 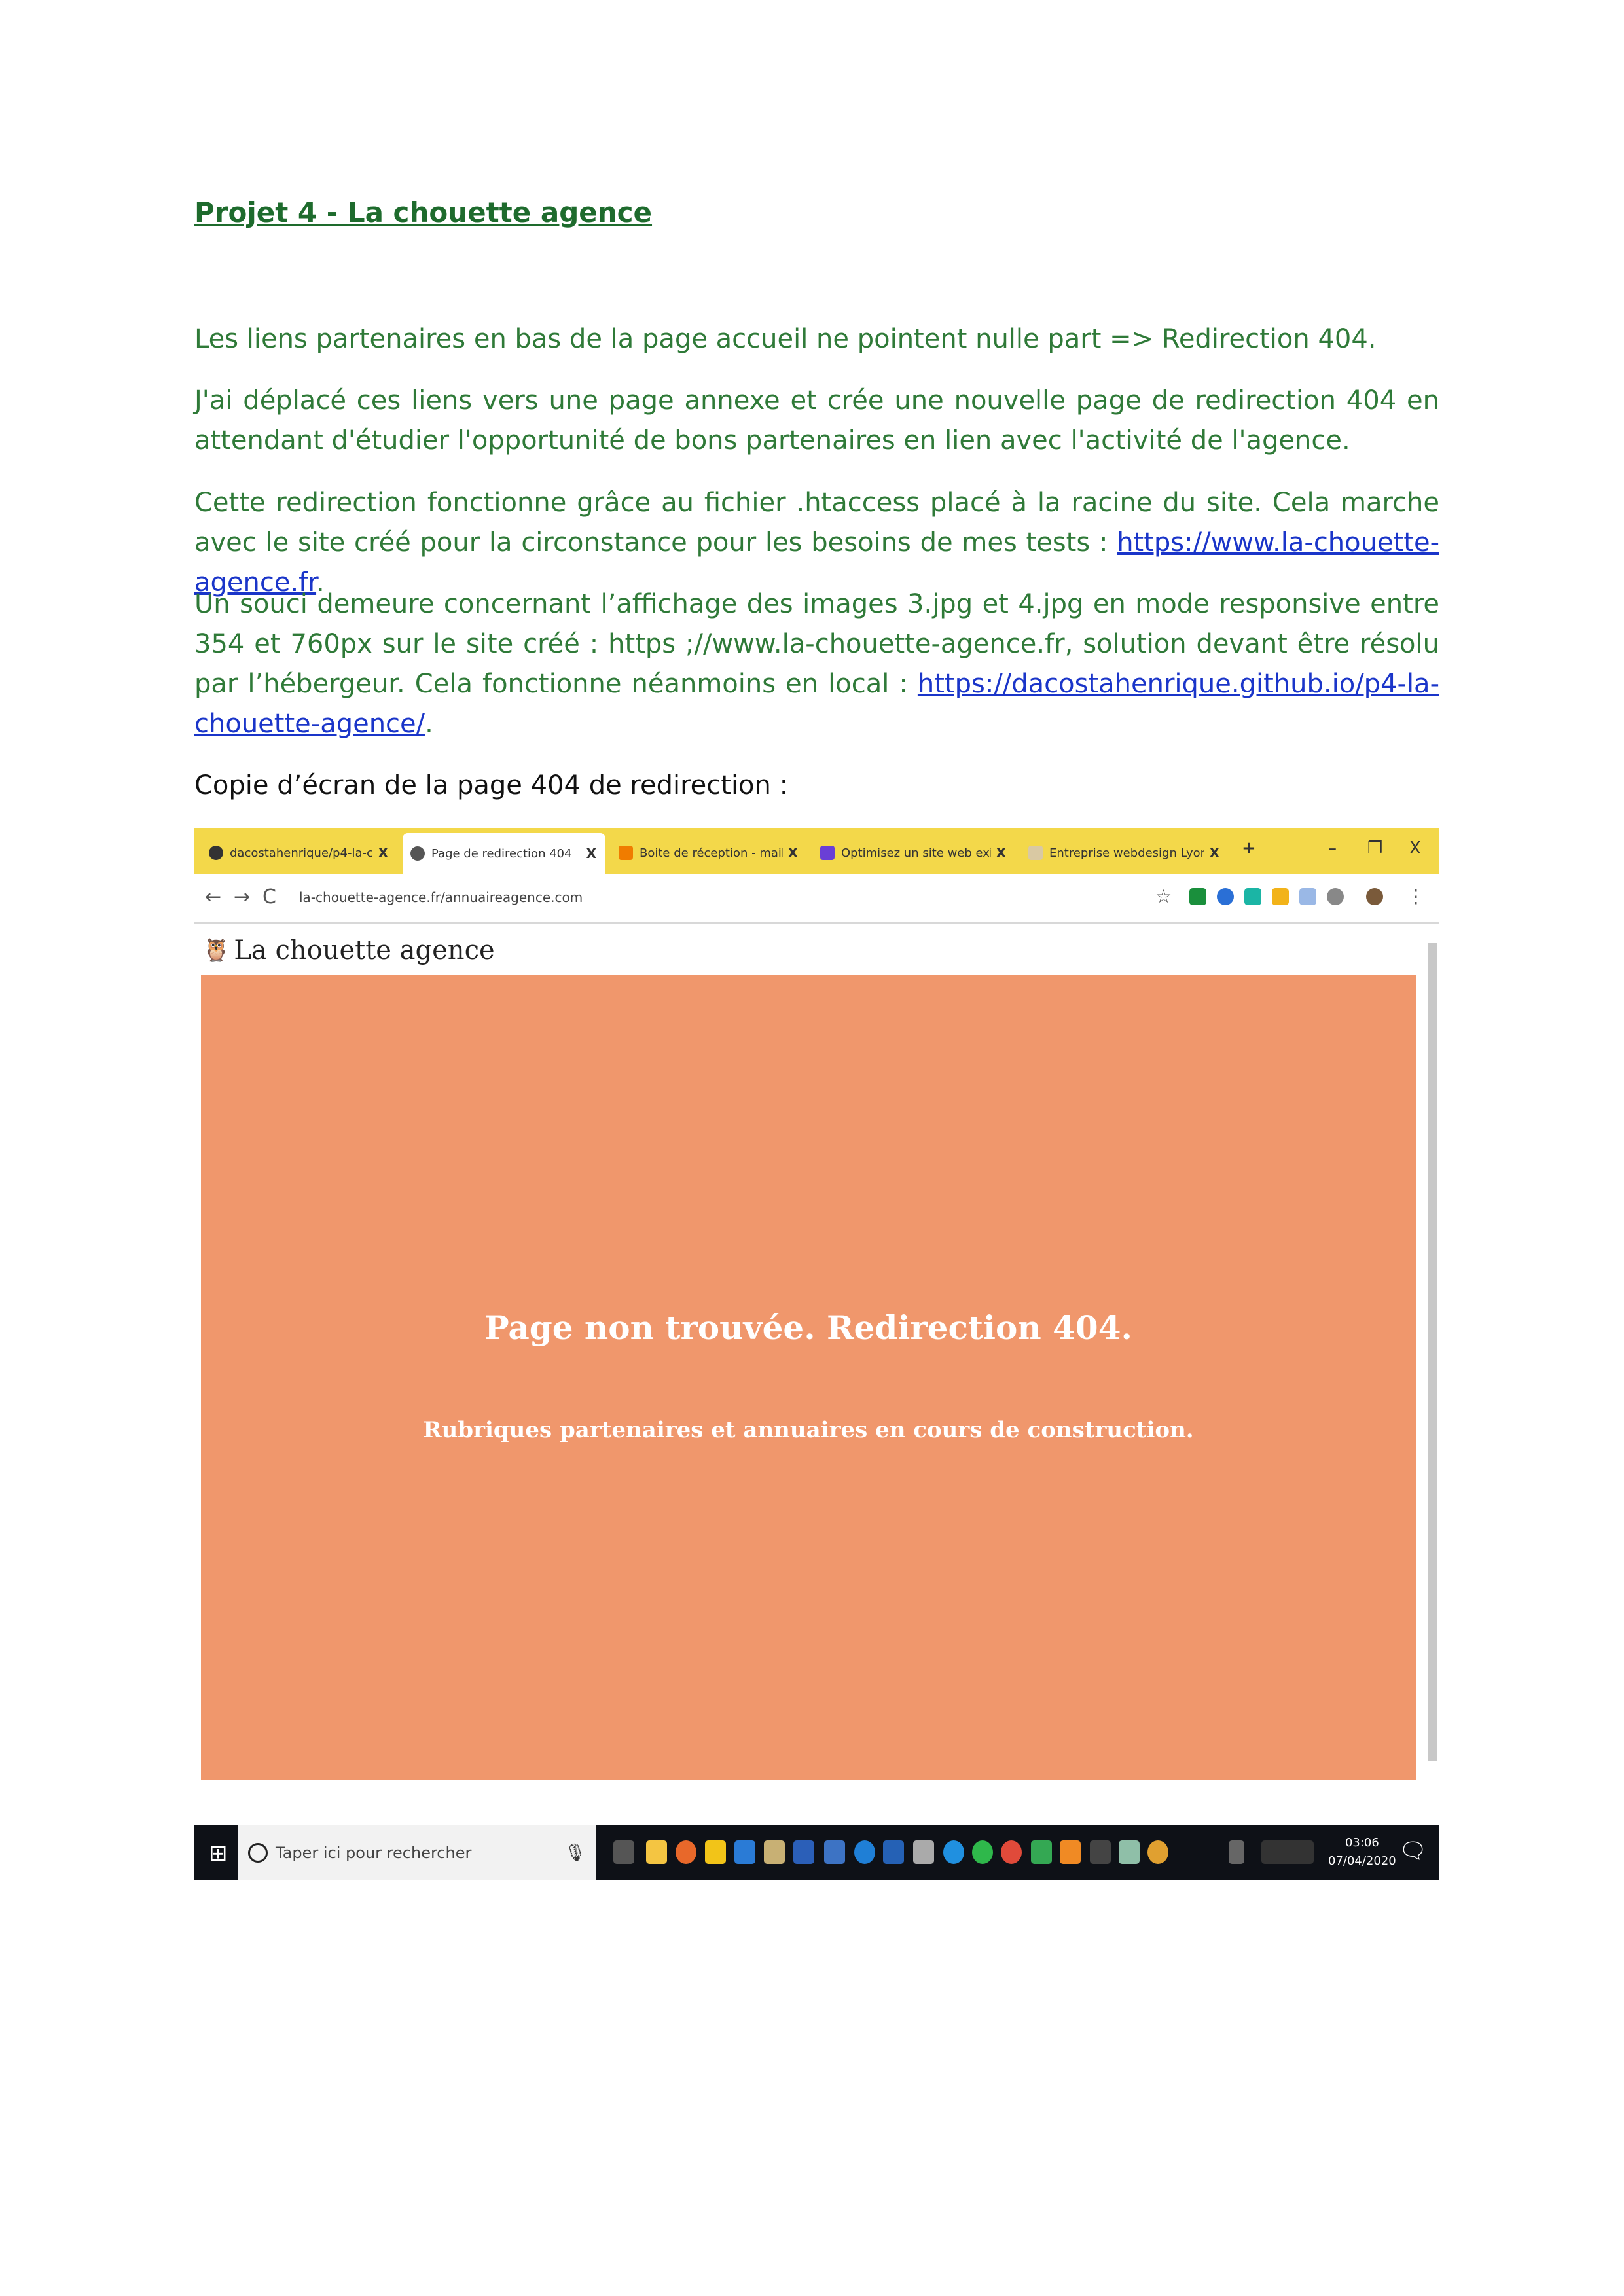 What do you see at coordinates (1280, 896) in the screenshot?
I see `extension-cube-icon` at bounding box center [1280, 896].